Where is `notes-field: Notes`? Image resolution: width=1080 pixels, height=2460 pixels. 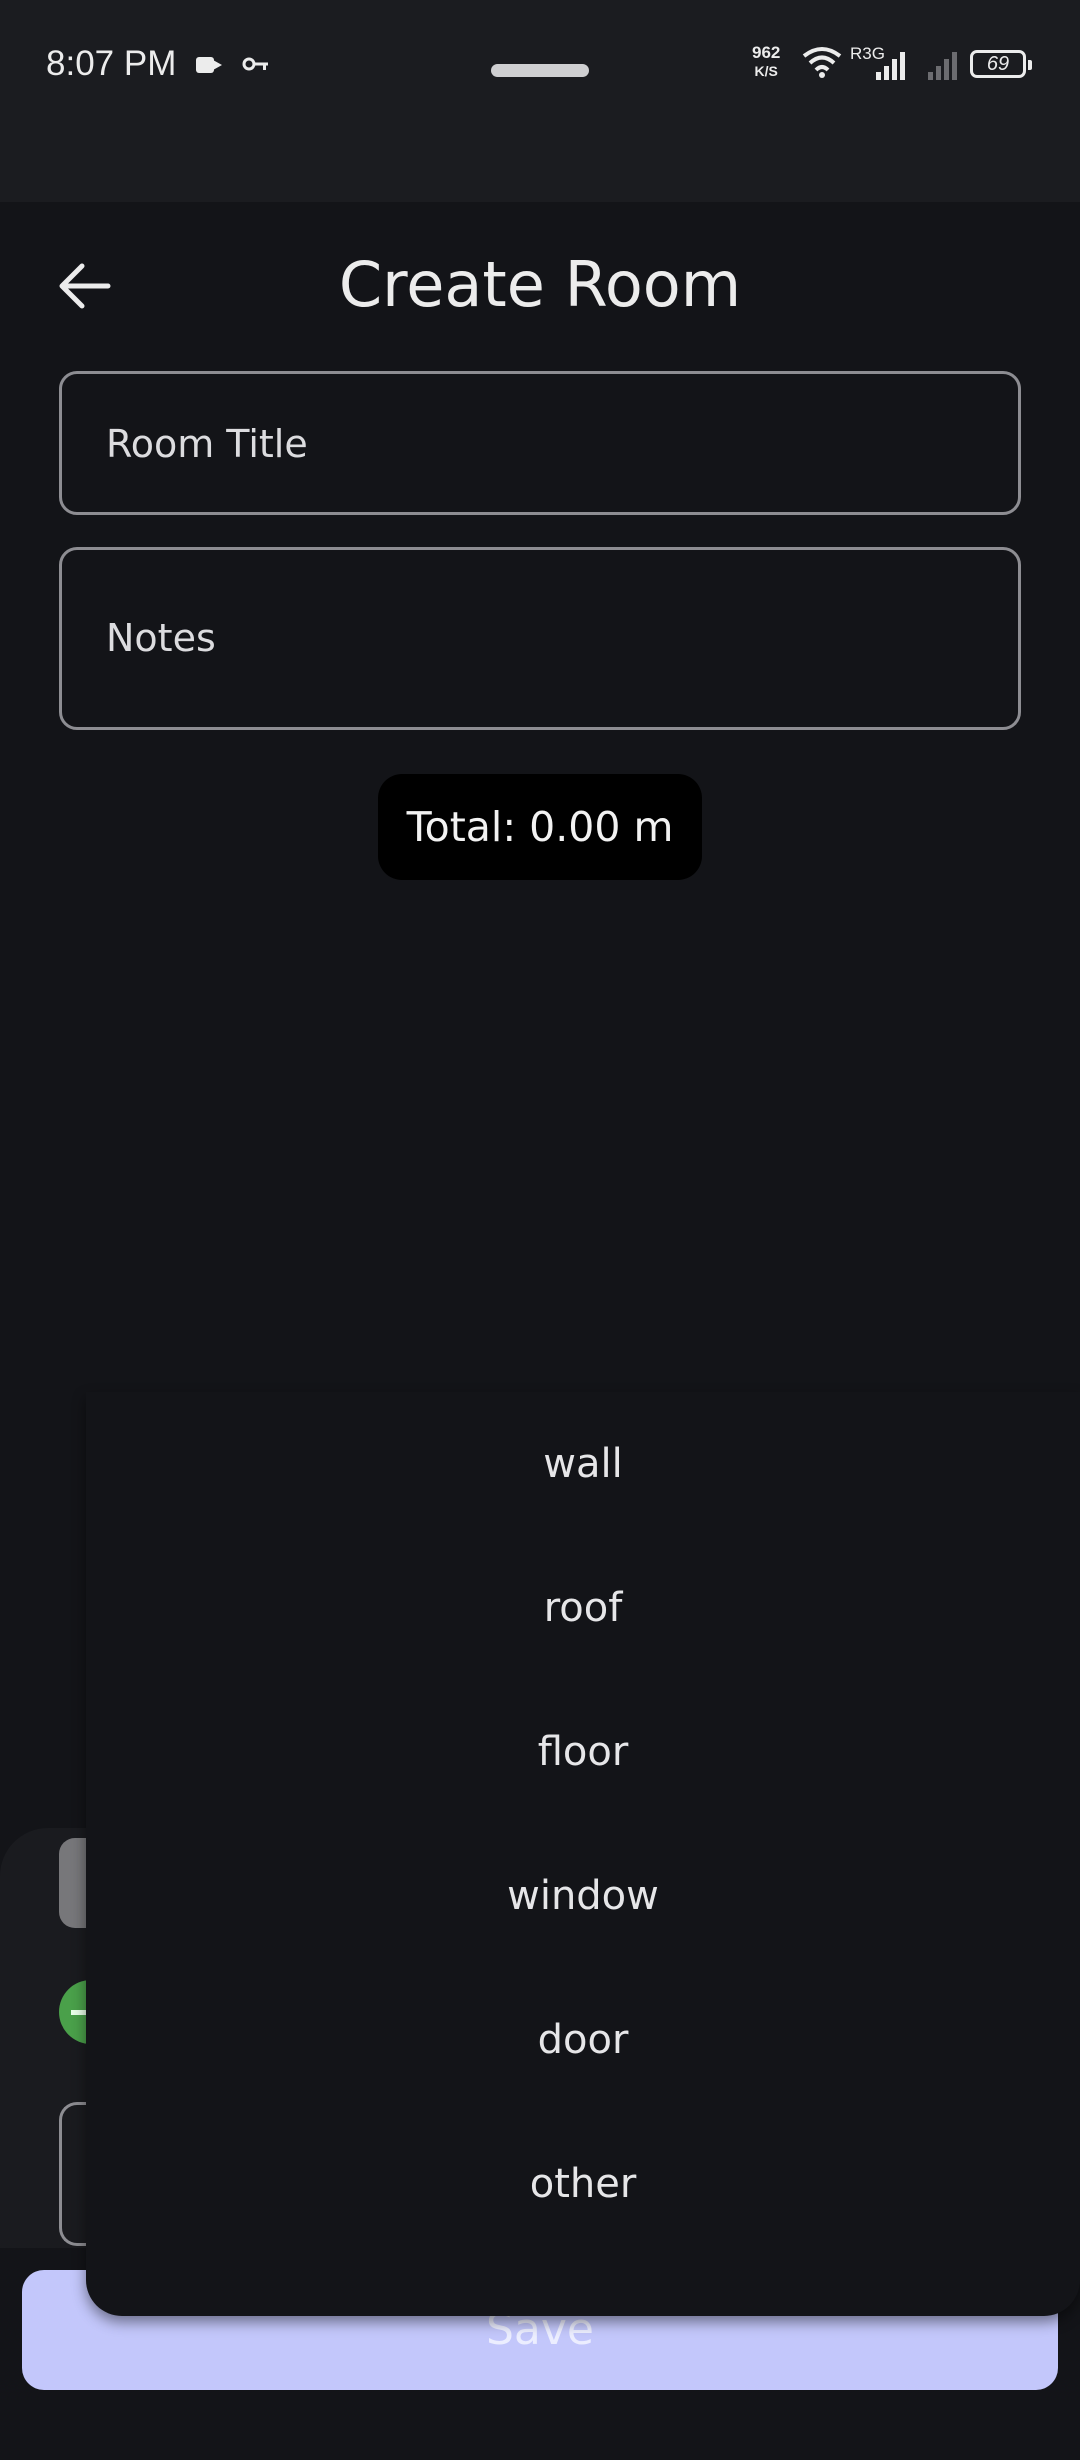
notes-field: Notes is located at coordinates (540, 638).